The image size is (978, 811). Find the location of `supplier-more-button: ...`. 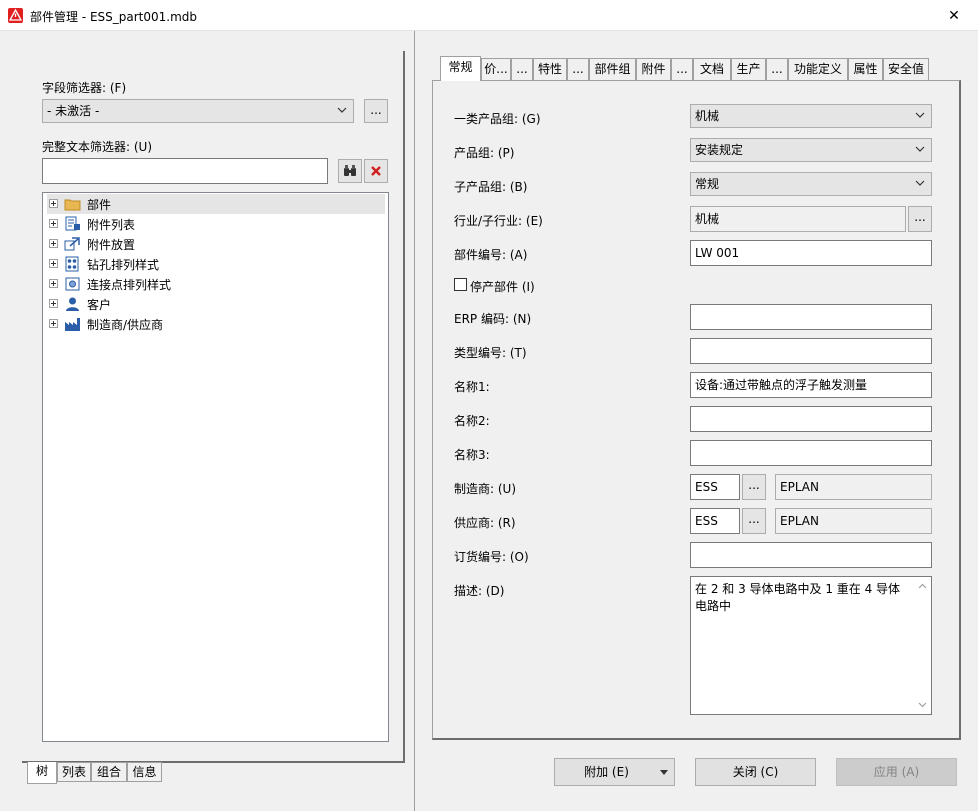

supplier-more-button: ... is located at coordinates (754, 521).